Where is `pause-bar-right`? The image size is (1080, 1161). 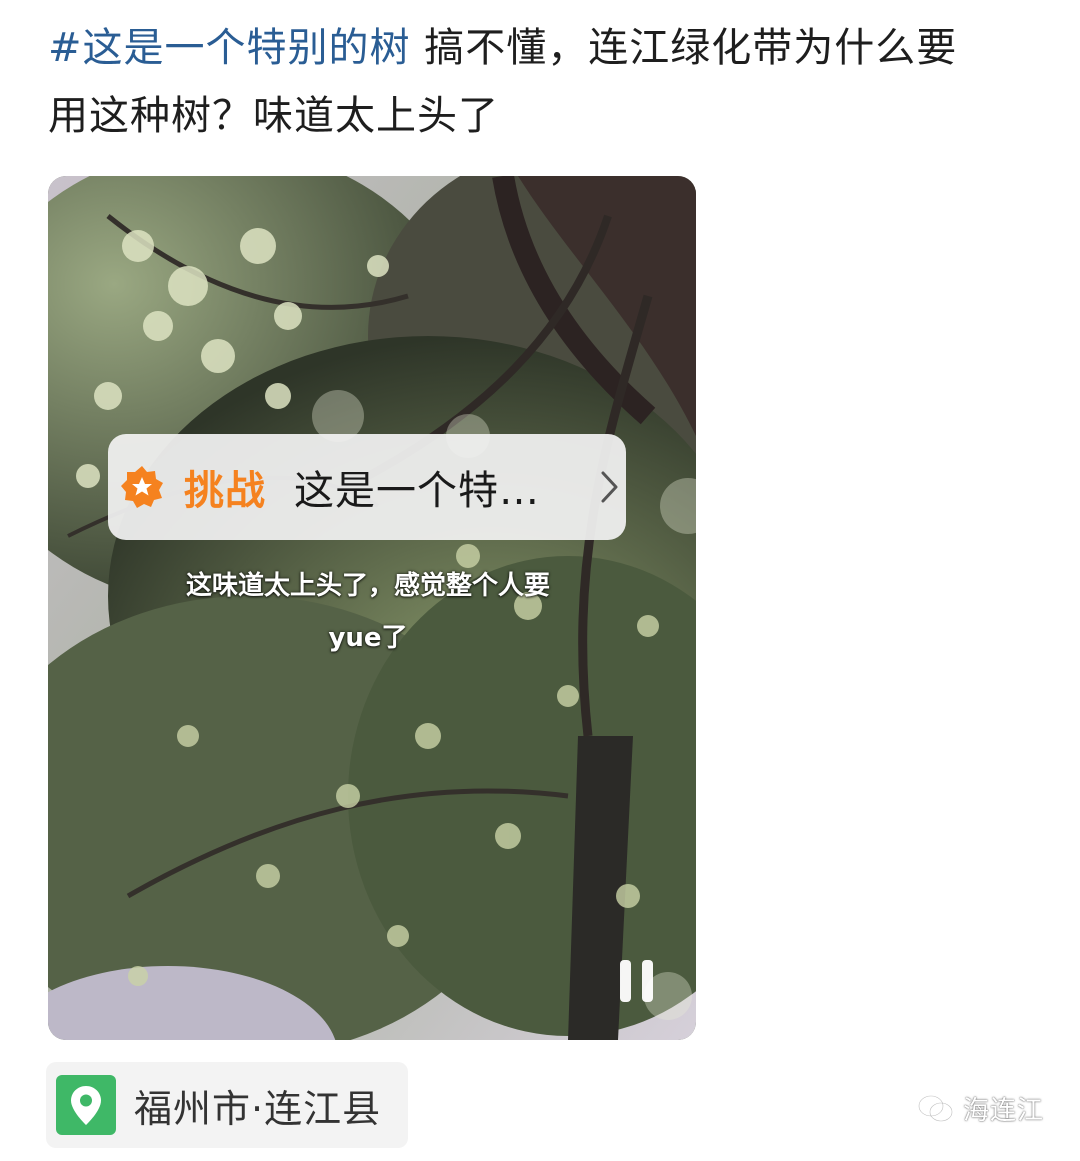 pause-bar-right is located at coordinates (647, 981).